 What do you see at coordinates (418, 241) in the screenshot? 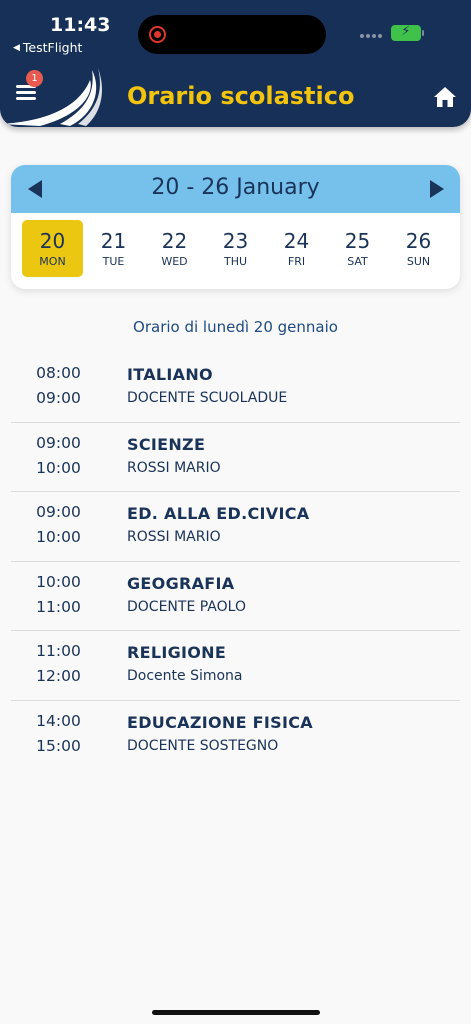
I see `day-number: 26` at bounding box center [418, 241].